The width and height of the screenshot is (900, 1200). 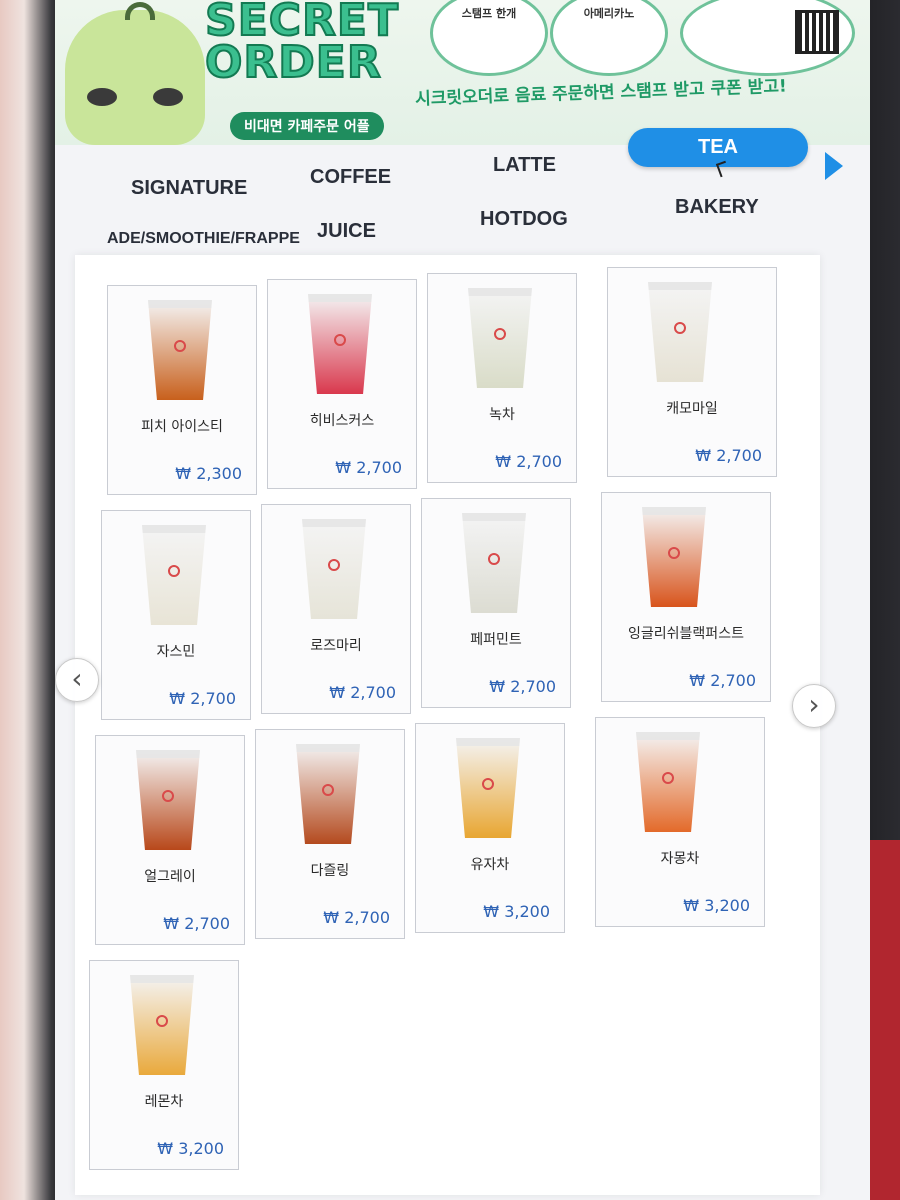 I want to click on menu-item-card: 피치 아이스티 ₩ 2,300, so click(x=182, y=390).